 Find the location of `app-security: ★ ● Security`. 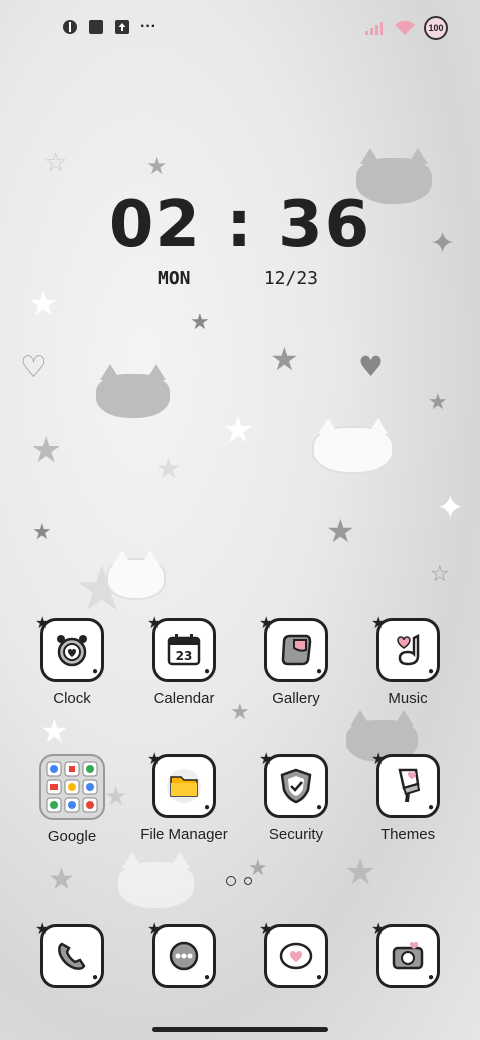

app-security: ★ ● Security is located at coordinates (296, 796).